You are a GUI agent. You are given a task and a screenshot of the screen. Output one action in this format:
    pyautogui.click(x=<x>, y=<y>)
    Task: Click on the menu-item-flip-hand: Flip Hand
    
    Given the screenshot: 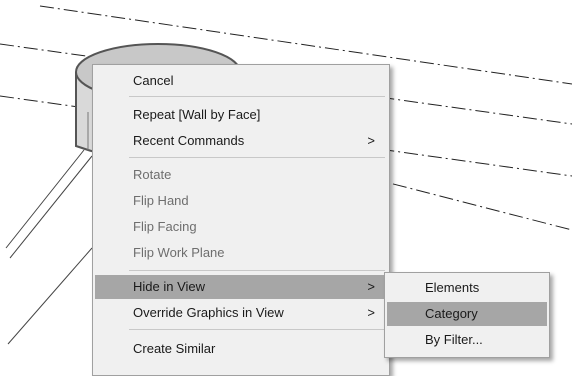 What is the action you would take?
    pyautogui.click(x=241, y=201)
    